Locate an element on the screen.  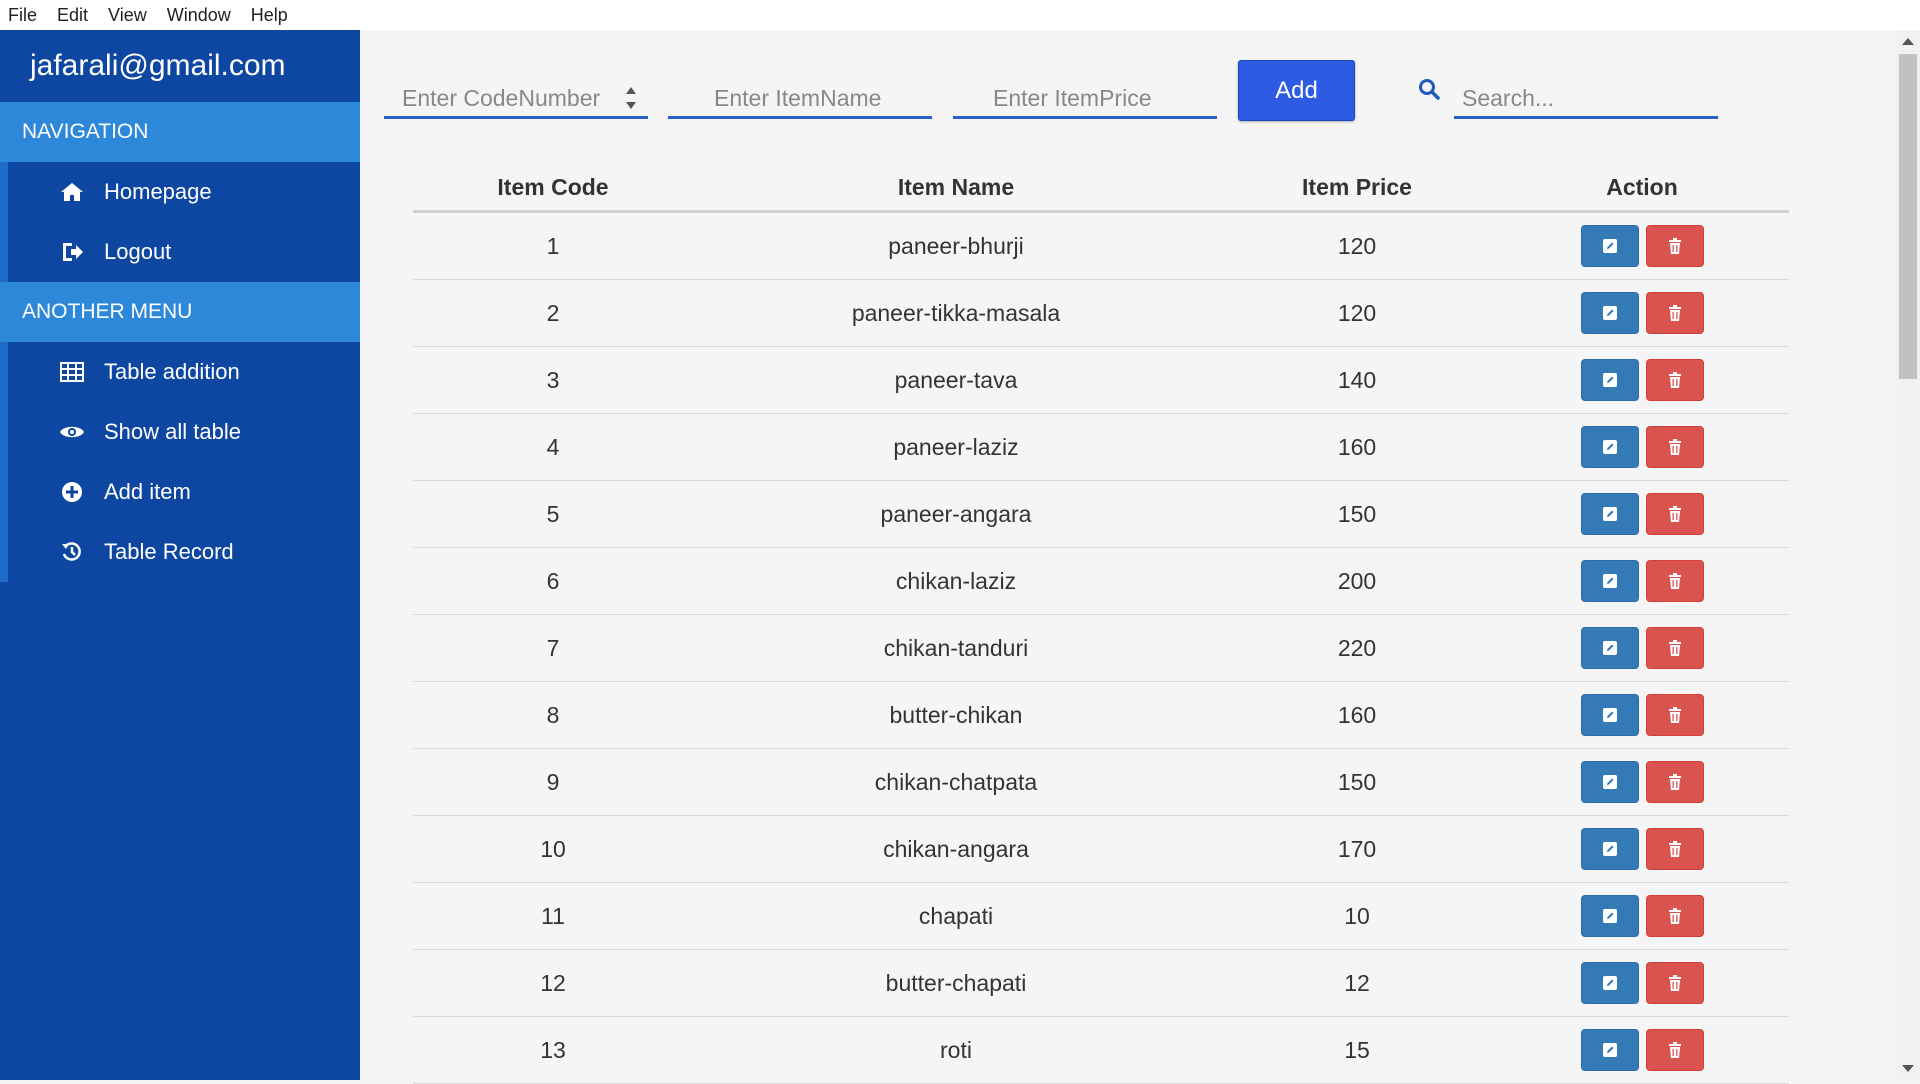
sidebar-item-table-addition: Table addition is located at coordinates (184, 372).